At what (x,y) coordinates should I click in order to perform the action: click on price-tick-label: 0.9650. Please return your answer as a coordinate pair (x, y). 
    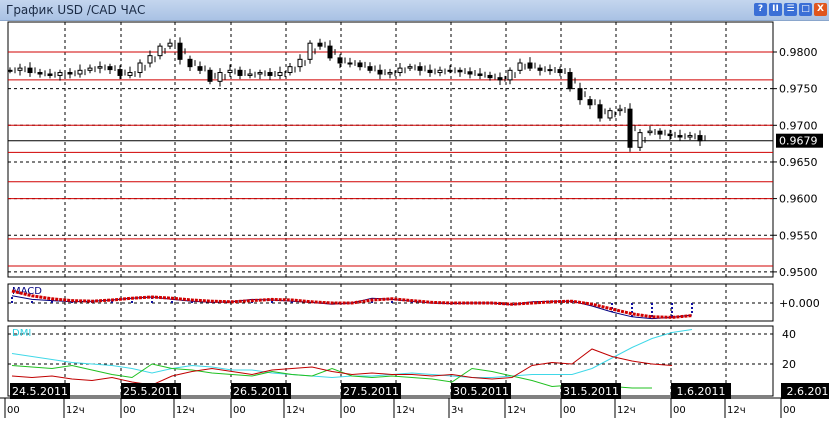
    Looking at the image, I should click on (798, 162).